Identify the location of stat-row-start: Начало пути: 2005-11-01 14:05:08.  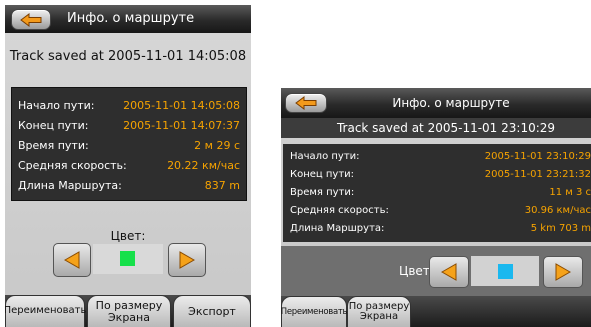
(129, 106).